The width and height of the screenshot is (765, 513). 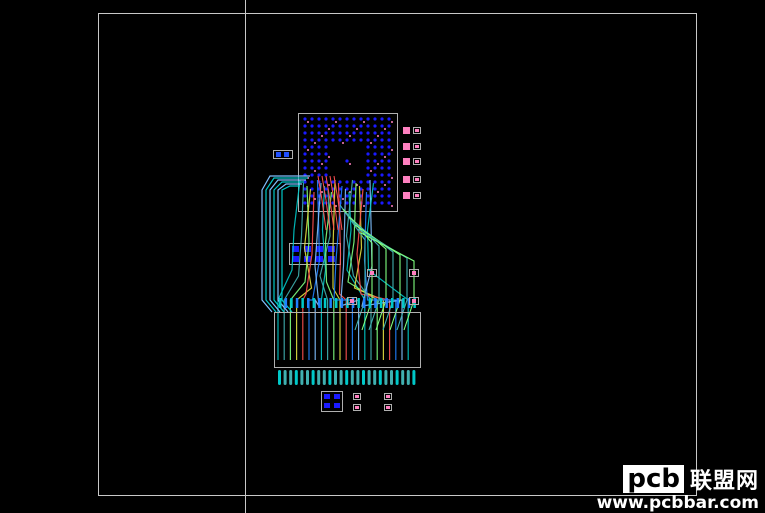 What do you see at coordinates (677, 503) in the screenshot?
I see `watermark-url: www.pcbbar.com` at bounding box center [677, 503].